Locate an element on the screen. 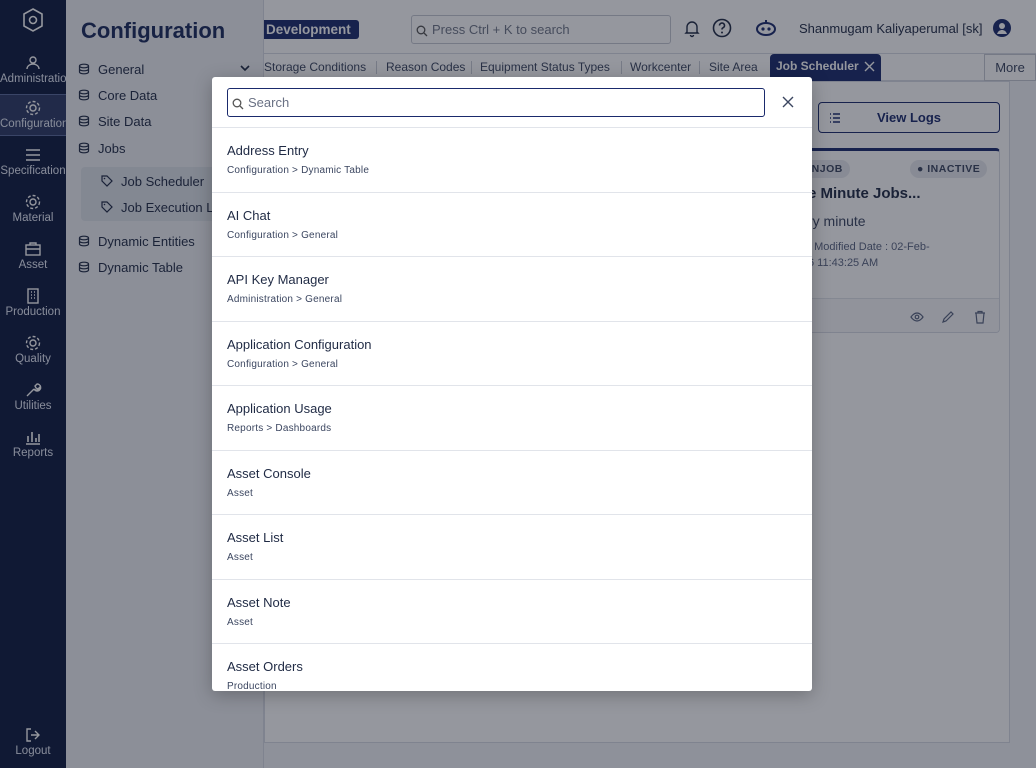 The height and width of the screenshot is (768, 1036). result-path: Configuration > Dynamic Table is located at coordinates (298, 170).